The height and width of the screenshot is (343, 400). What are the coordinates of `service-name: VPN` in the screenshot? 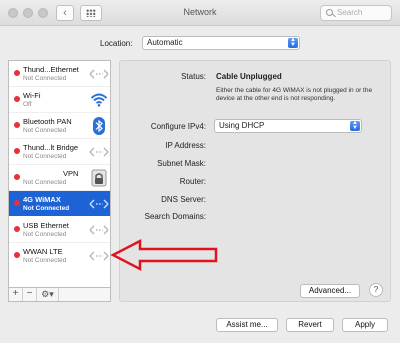 It's located at (71, 173).